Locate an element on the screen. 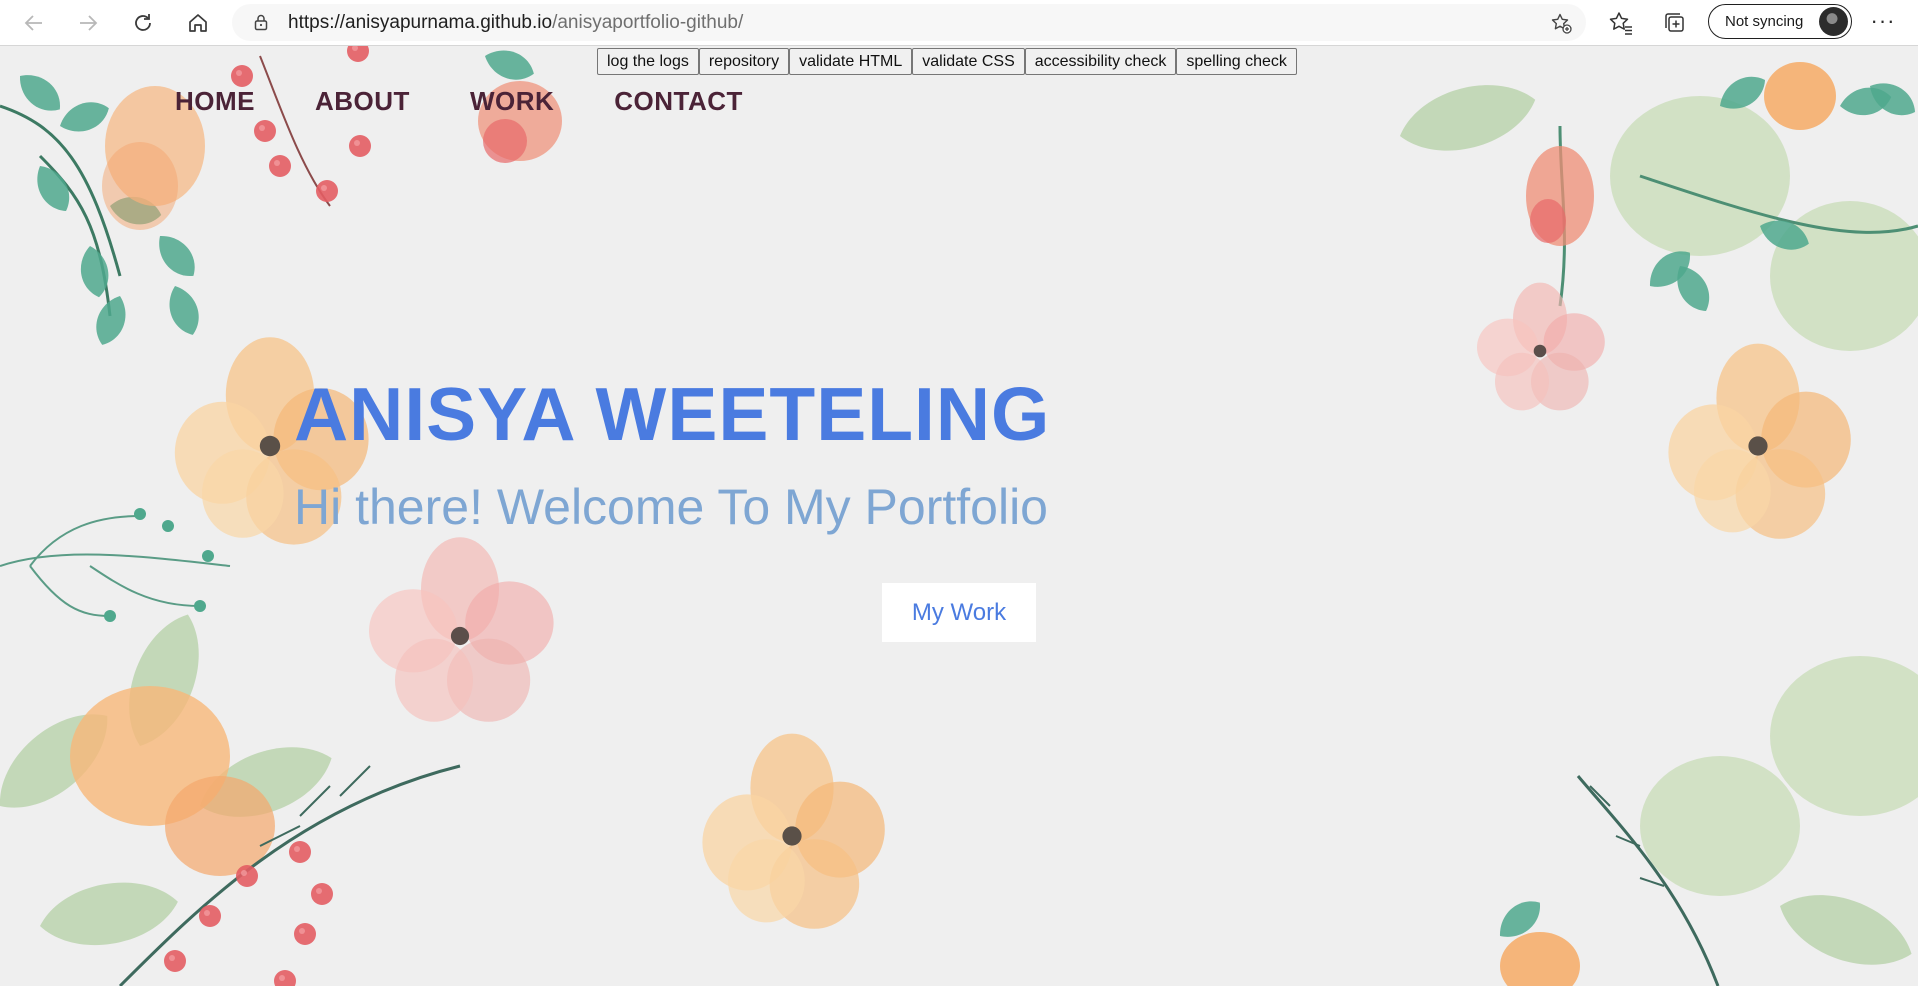 Image resolution: width=1918 pixels, height=986 pixels. more-options-button: ··· is located at coordinates (1883, 23).